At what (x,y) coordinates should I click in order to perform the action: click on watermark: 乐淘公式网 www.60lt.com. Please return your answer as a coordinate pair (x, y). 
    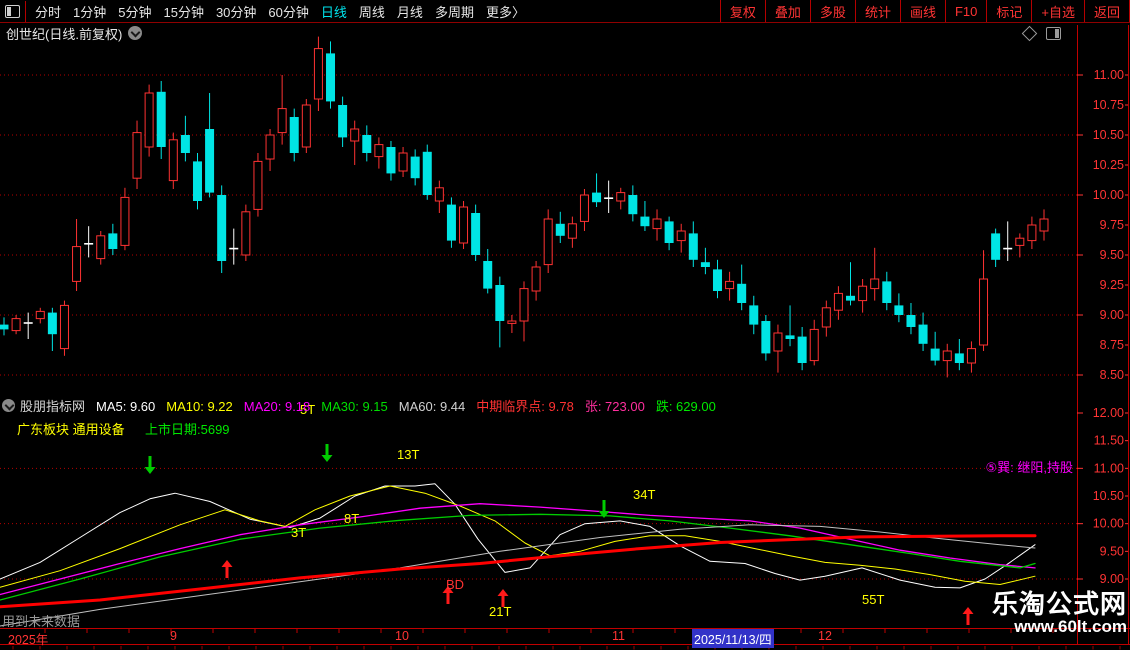
    Looking at the image, I should click on (1059, 613).